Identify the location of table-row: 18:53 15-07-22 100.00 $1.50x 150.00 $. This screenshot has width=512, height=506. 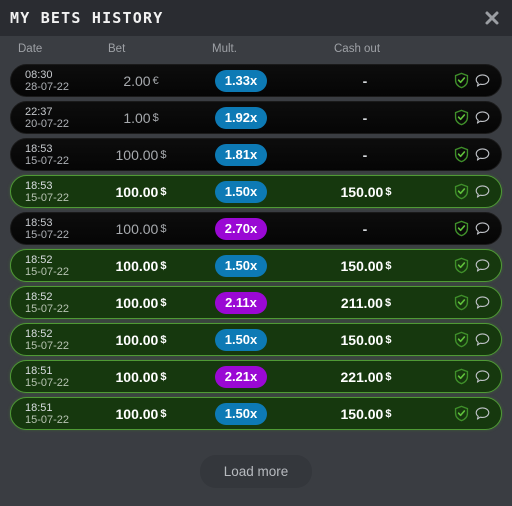
(256, 191).